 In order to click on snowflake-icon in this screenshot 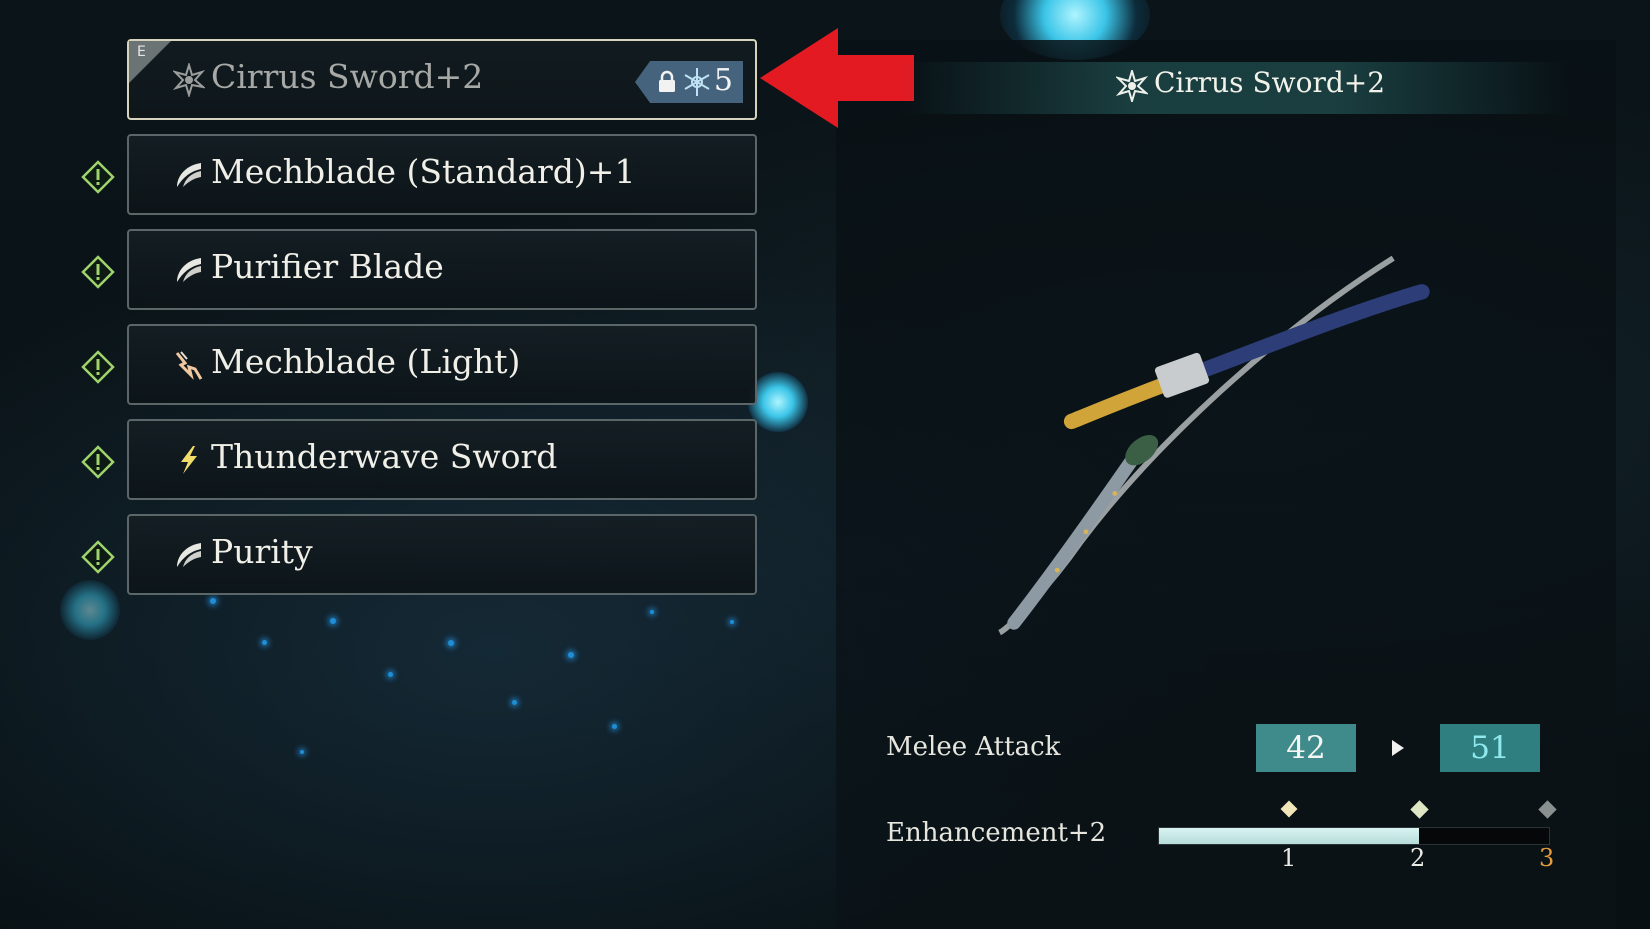, I will do `click(697, 82)`.